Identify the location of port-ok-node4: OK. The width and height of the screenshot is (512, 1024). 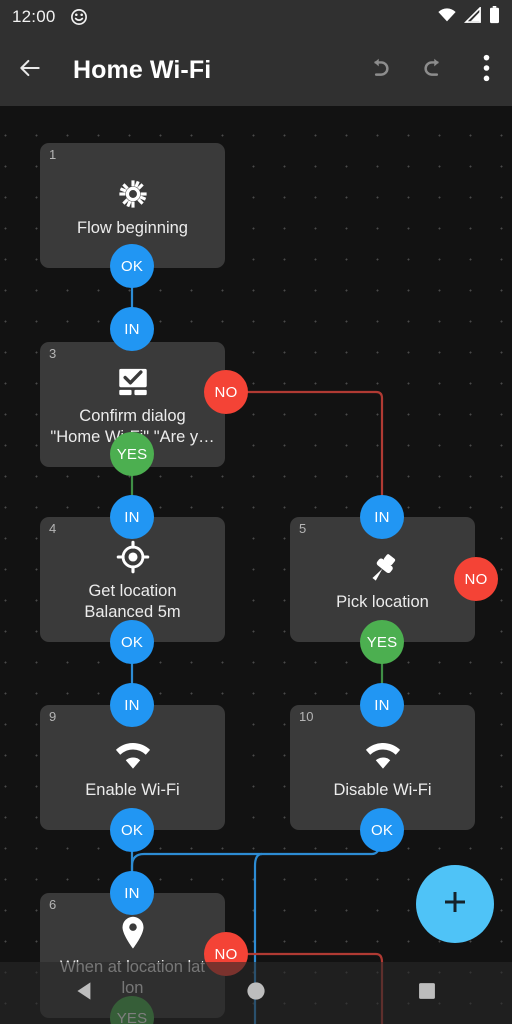
(132, 642).